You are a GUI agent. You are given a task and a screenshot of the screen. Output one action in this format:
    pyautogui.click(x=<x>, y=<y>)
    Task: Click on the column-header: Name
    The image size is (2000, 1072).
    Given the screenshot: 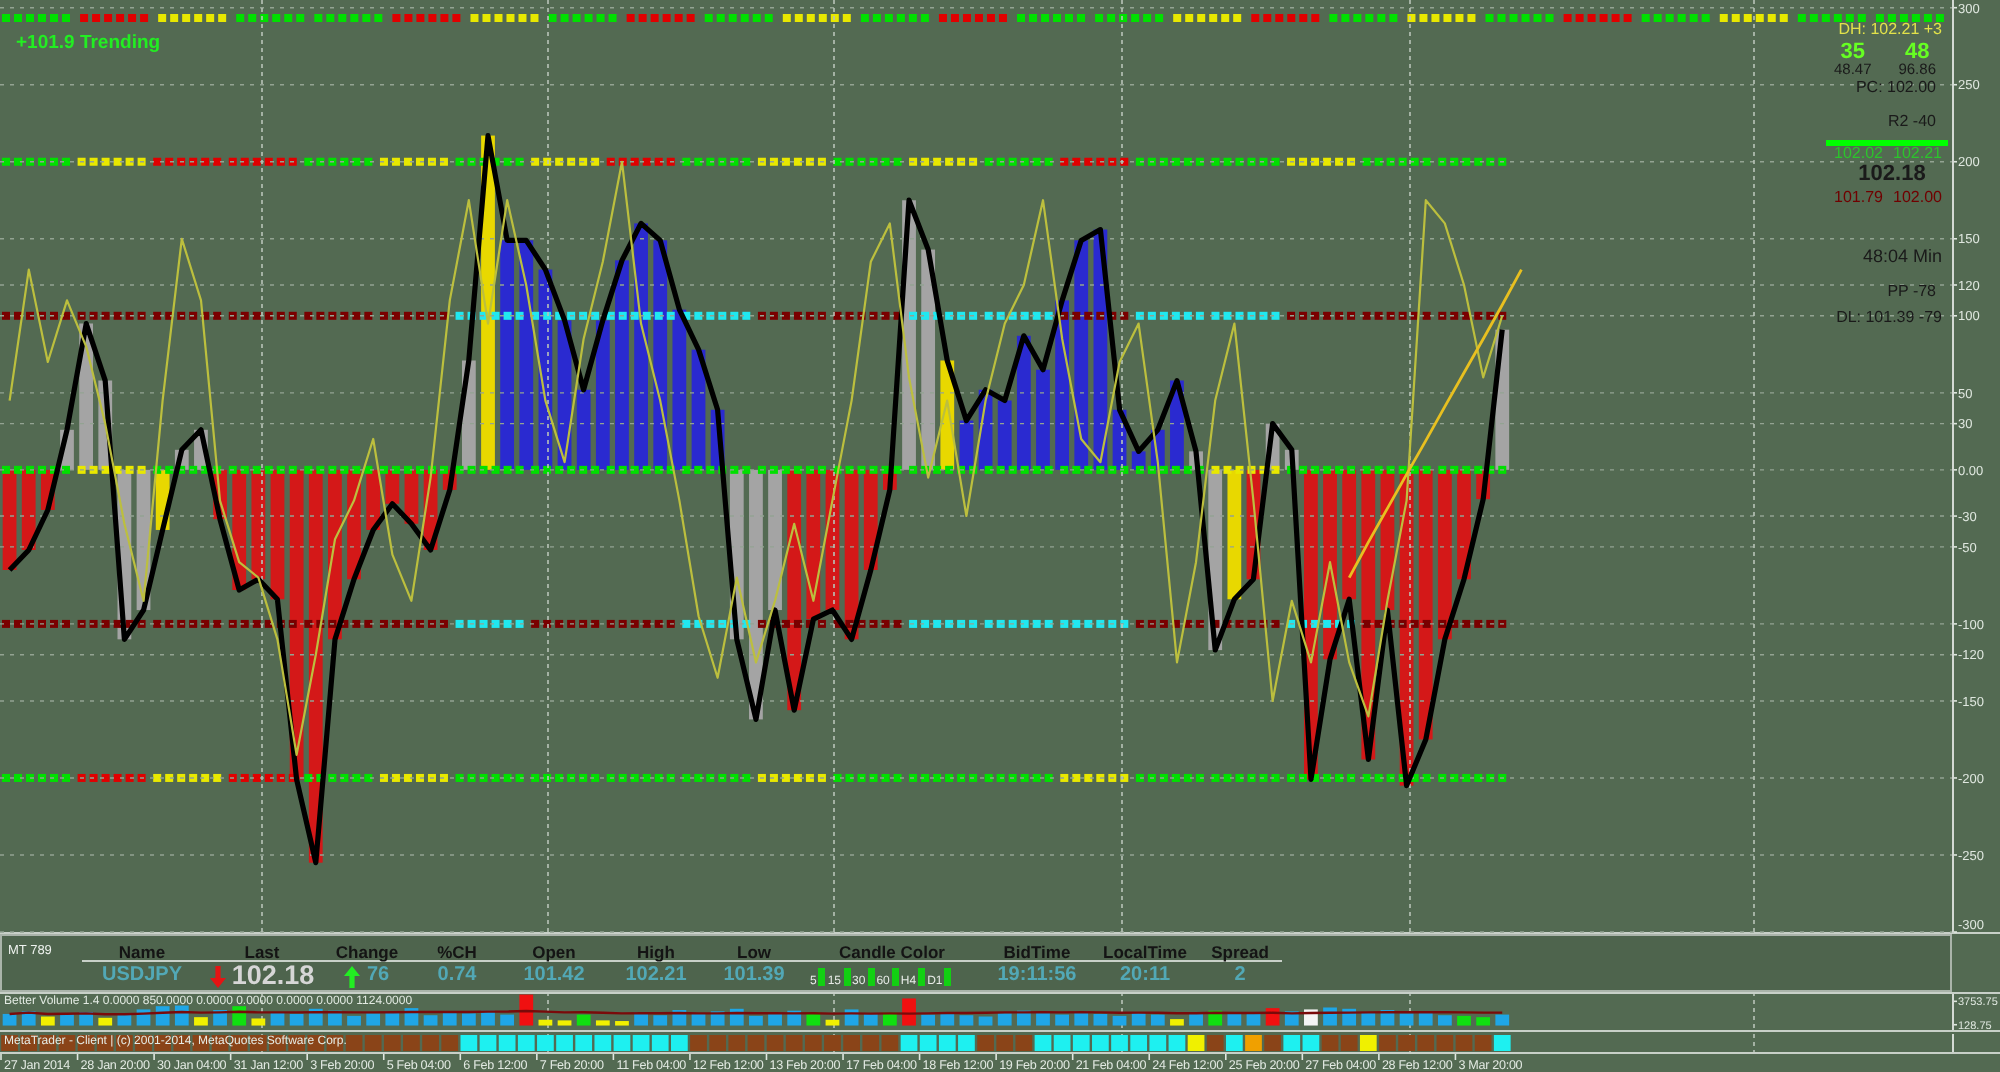 What is the action you would take?
    pyautogui.click(x=142, y=952)
    